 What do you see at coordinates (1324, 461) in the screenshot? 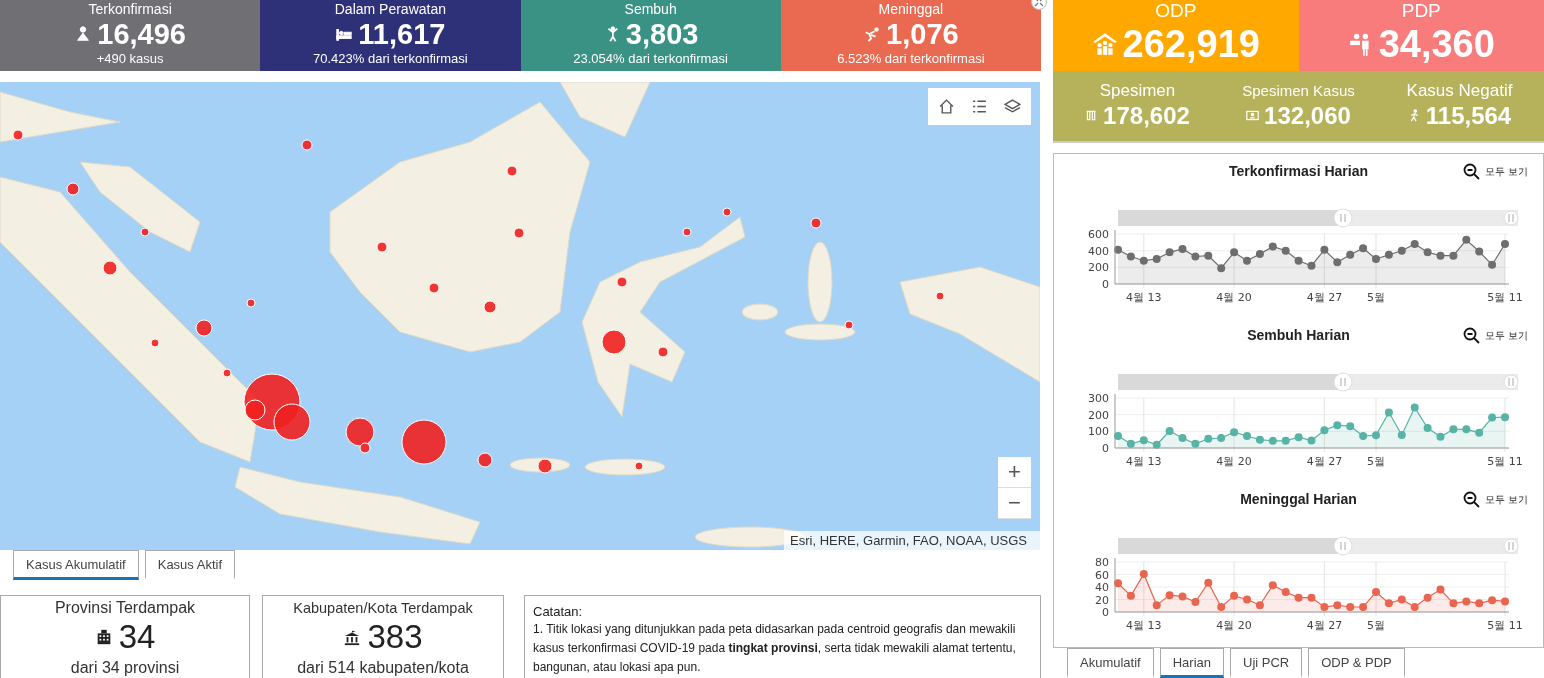
I see `axis-label: 4월 27` at bounding box center [1324, 461].